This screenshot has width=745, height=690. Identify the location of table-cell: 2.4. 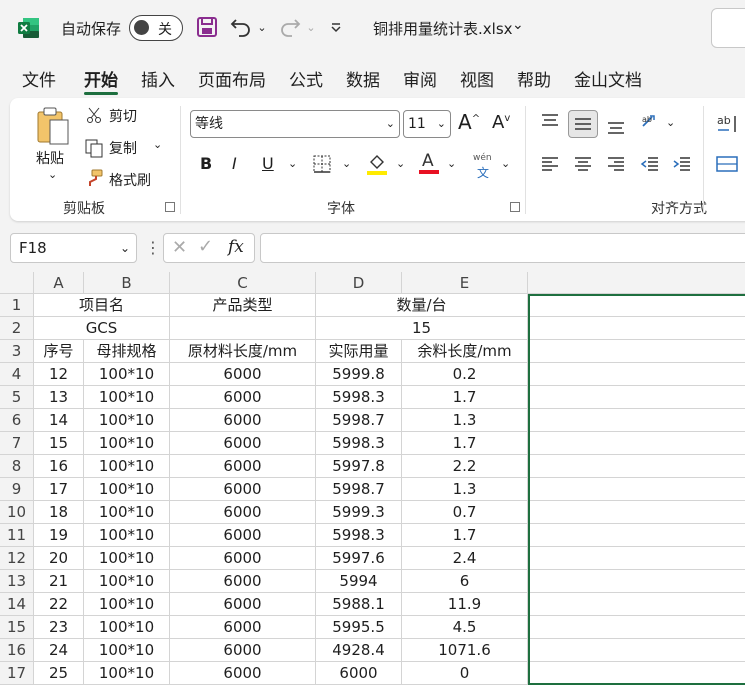
(465, 558).